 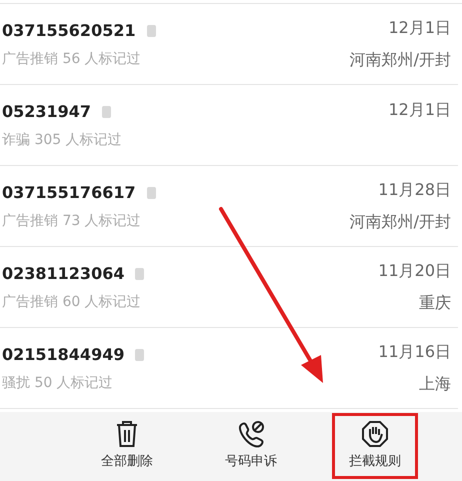 What do you see at coordinates (63, 273) in the screenshot?
I see `phone-number: 02381123064` at bounding box center [63, 273].